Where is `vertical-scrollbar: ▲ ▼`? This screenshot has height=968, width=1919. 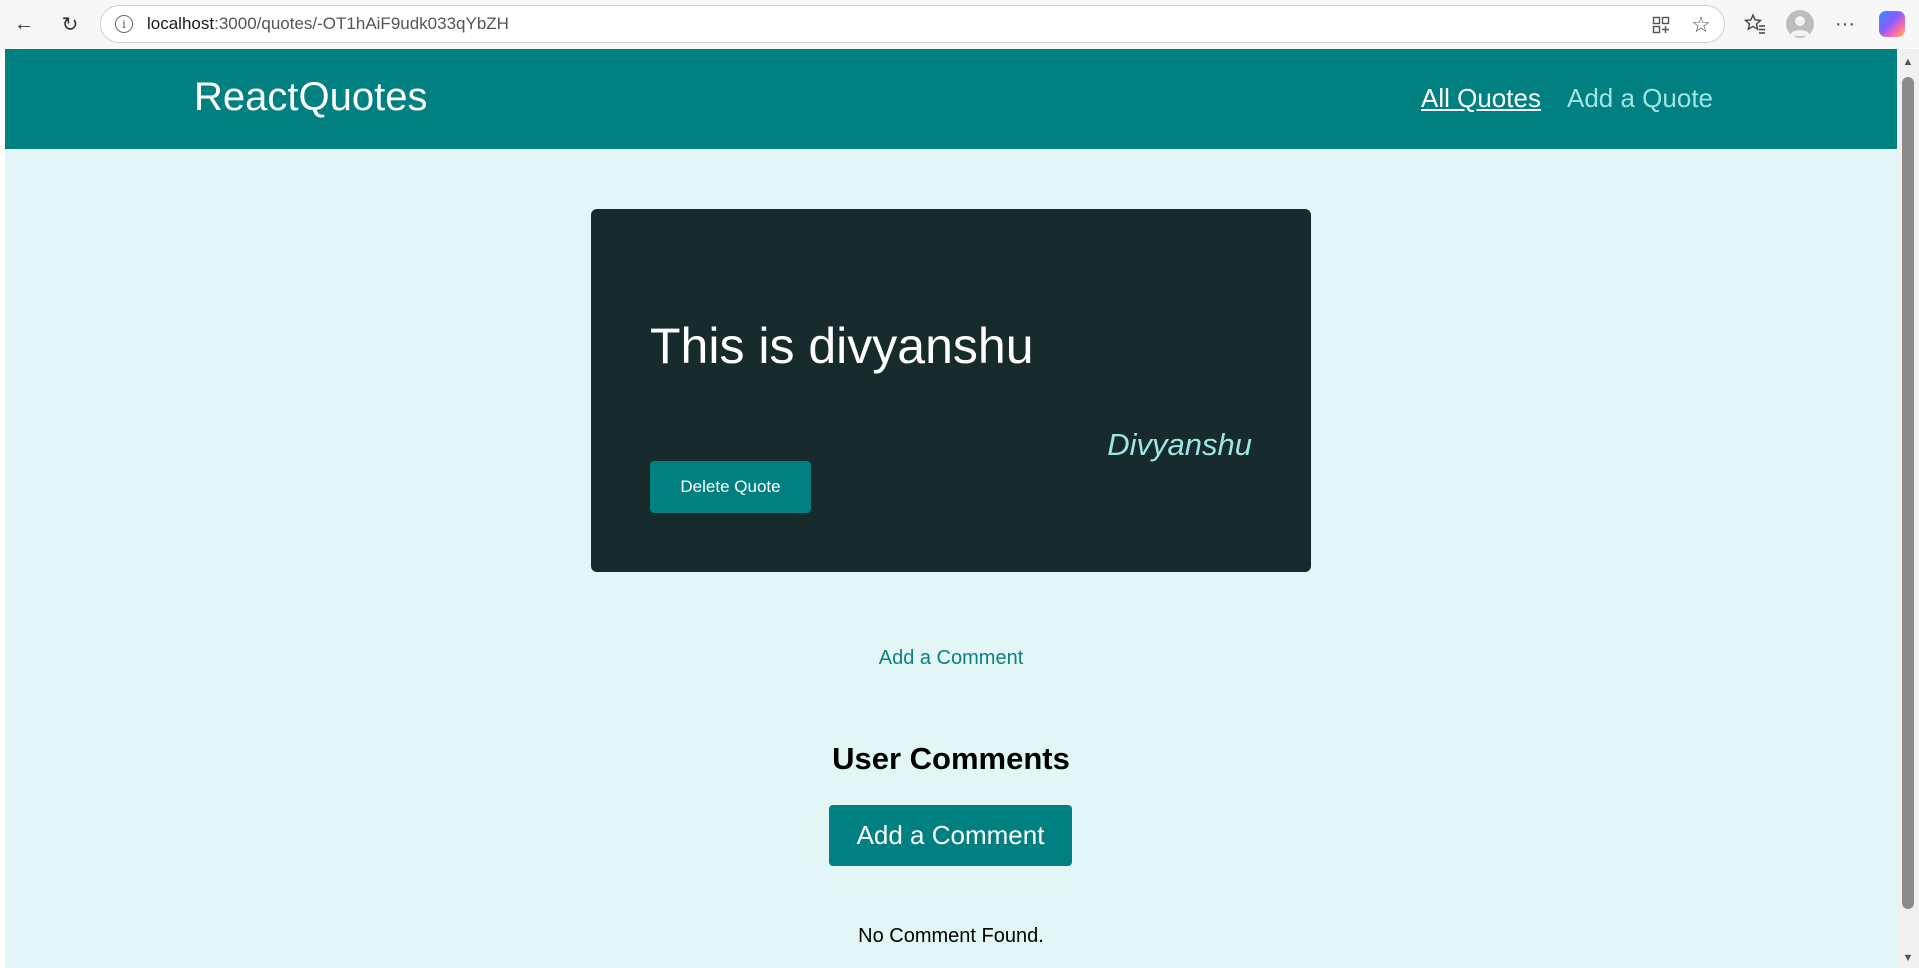 vertical-scrollbar: ▲ ▼ is located at coordinates (1908, 508).